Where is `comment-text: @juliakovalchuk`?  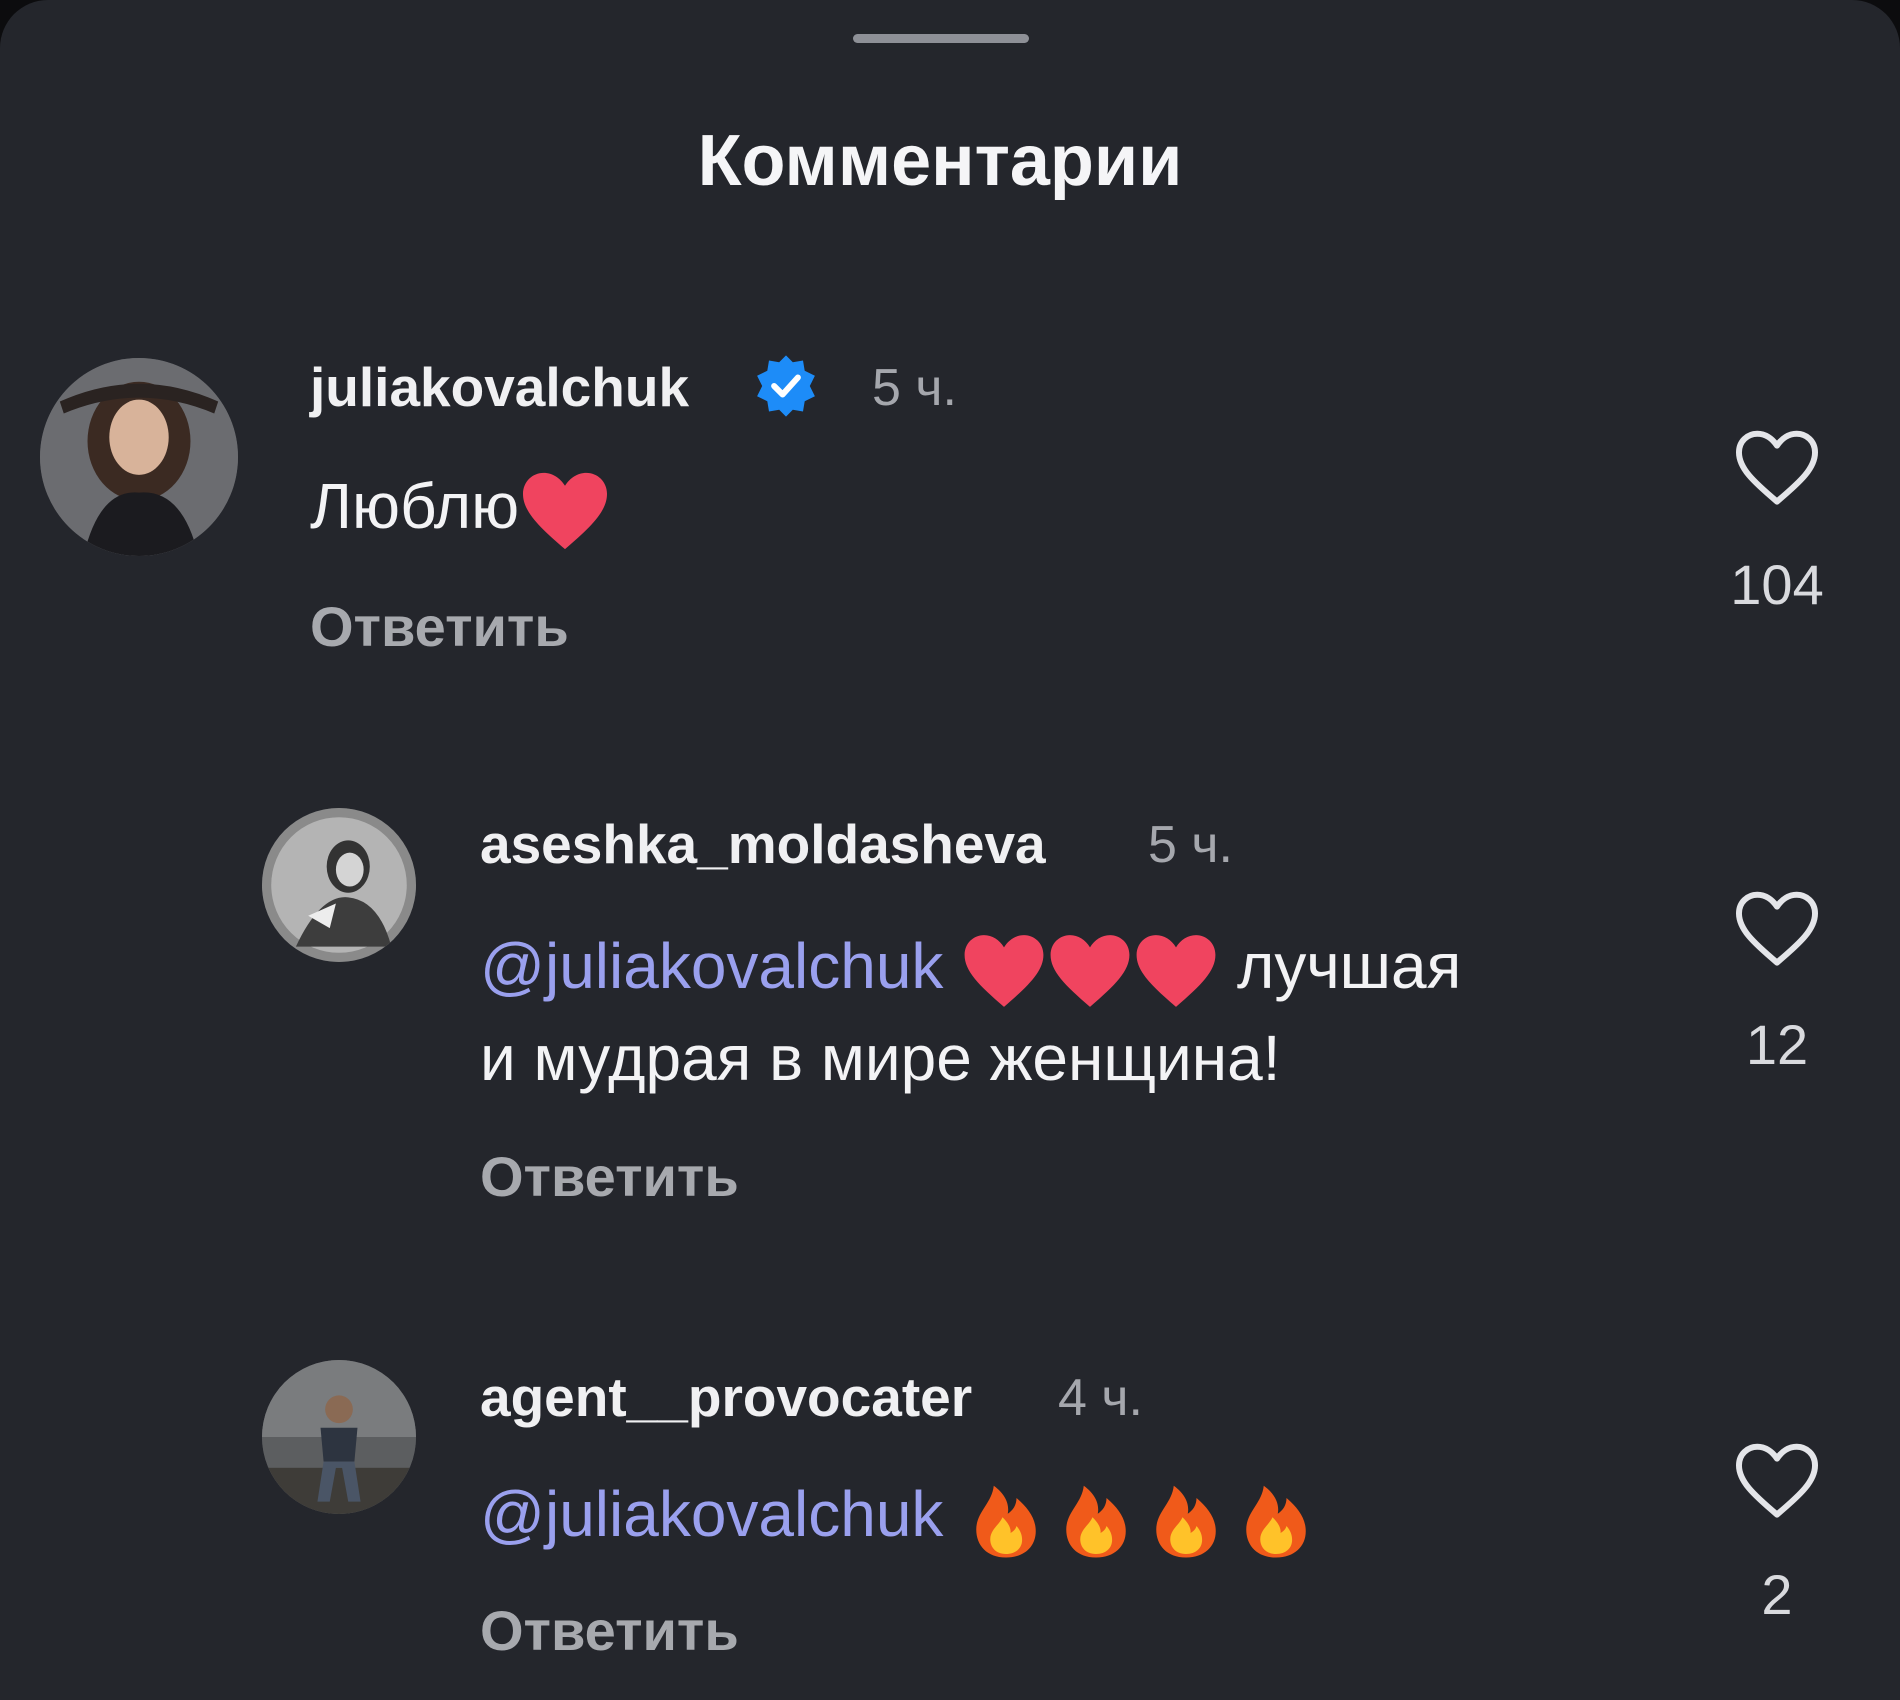
comment-text: @juliakovalchuk is located at coordinates (900, 1514).